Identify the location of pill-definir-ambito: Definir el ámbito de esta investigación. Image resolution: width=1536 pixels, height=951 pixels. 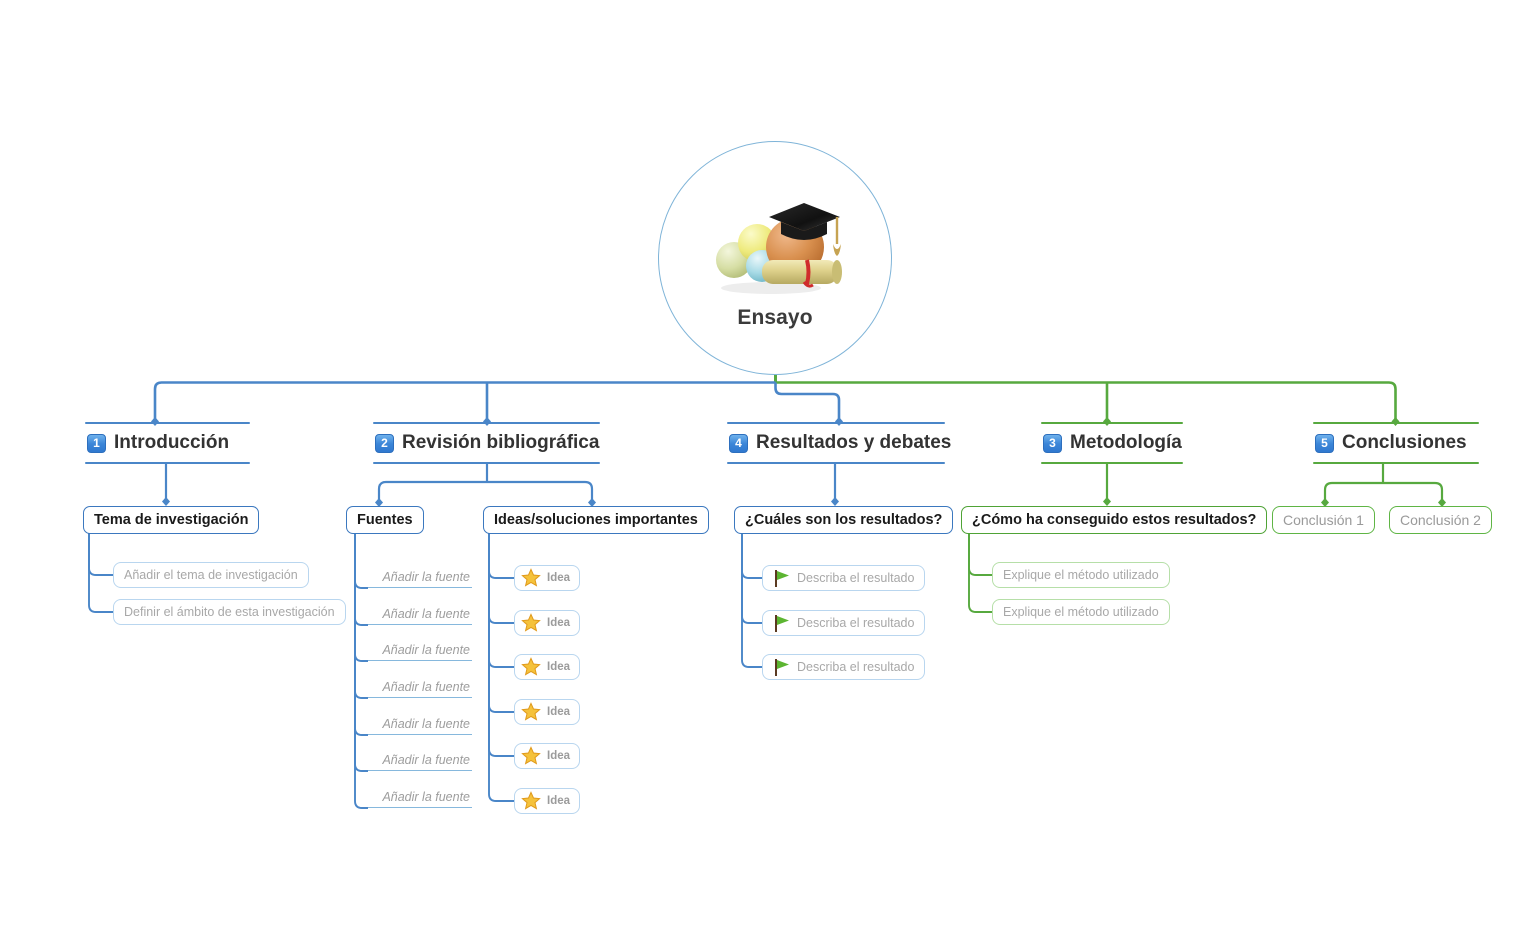
(229, 612).